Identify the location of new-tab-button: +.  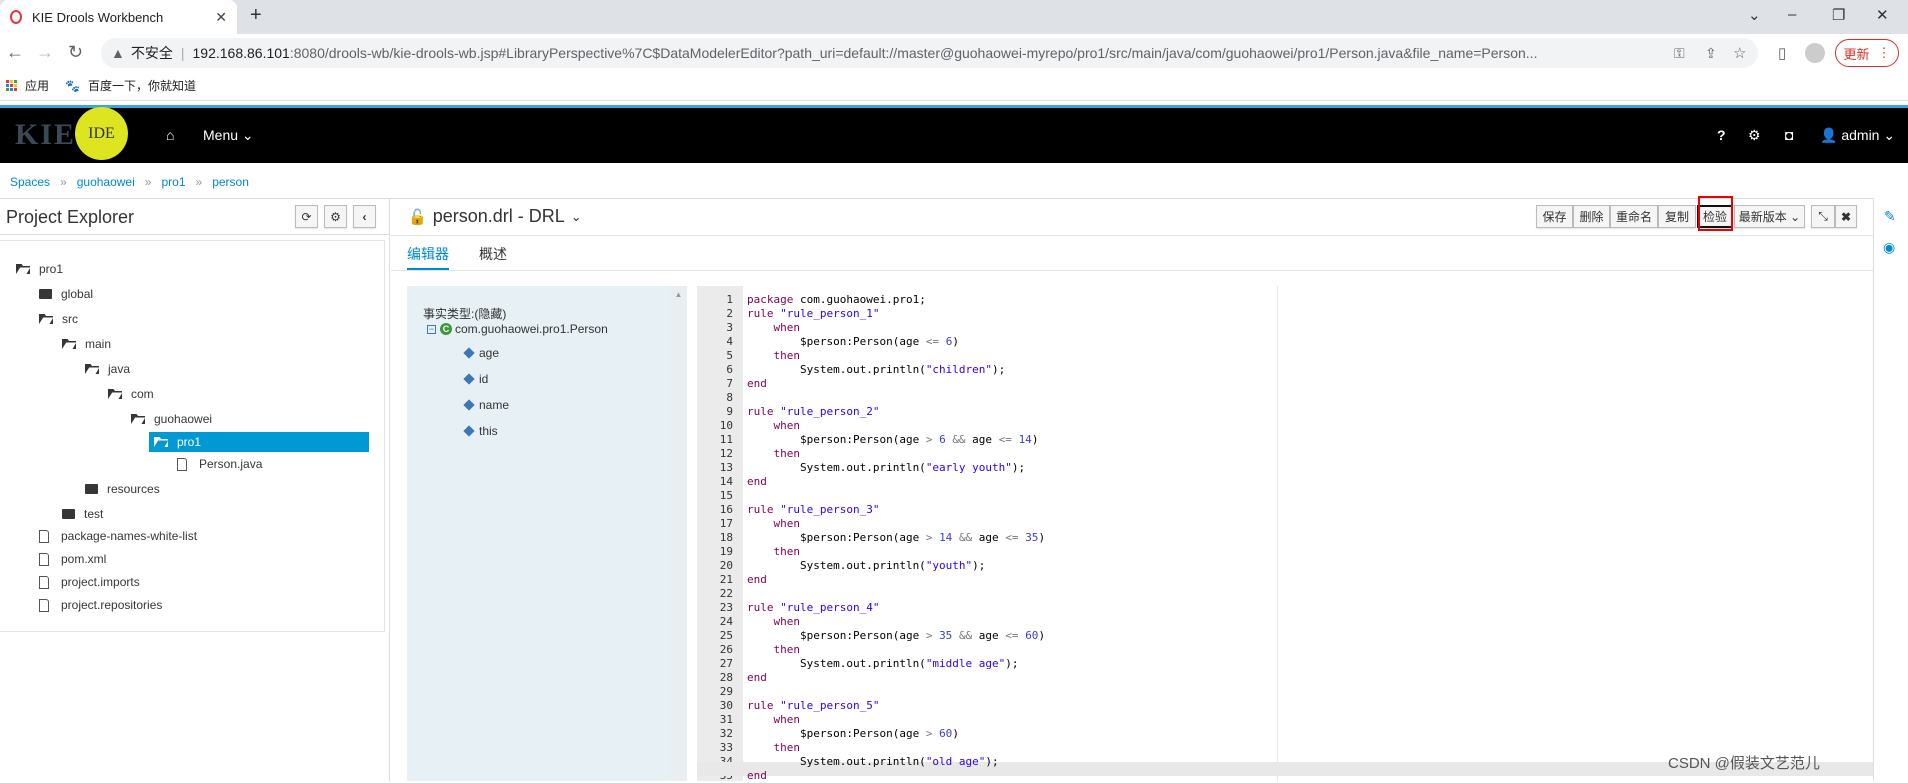
(256, 15).